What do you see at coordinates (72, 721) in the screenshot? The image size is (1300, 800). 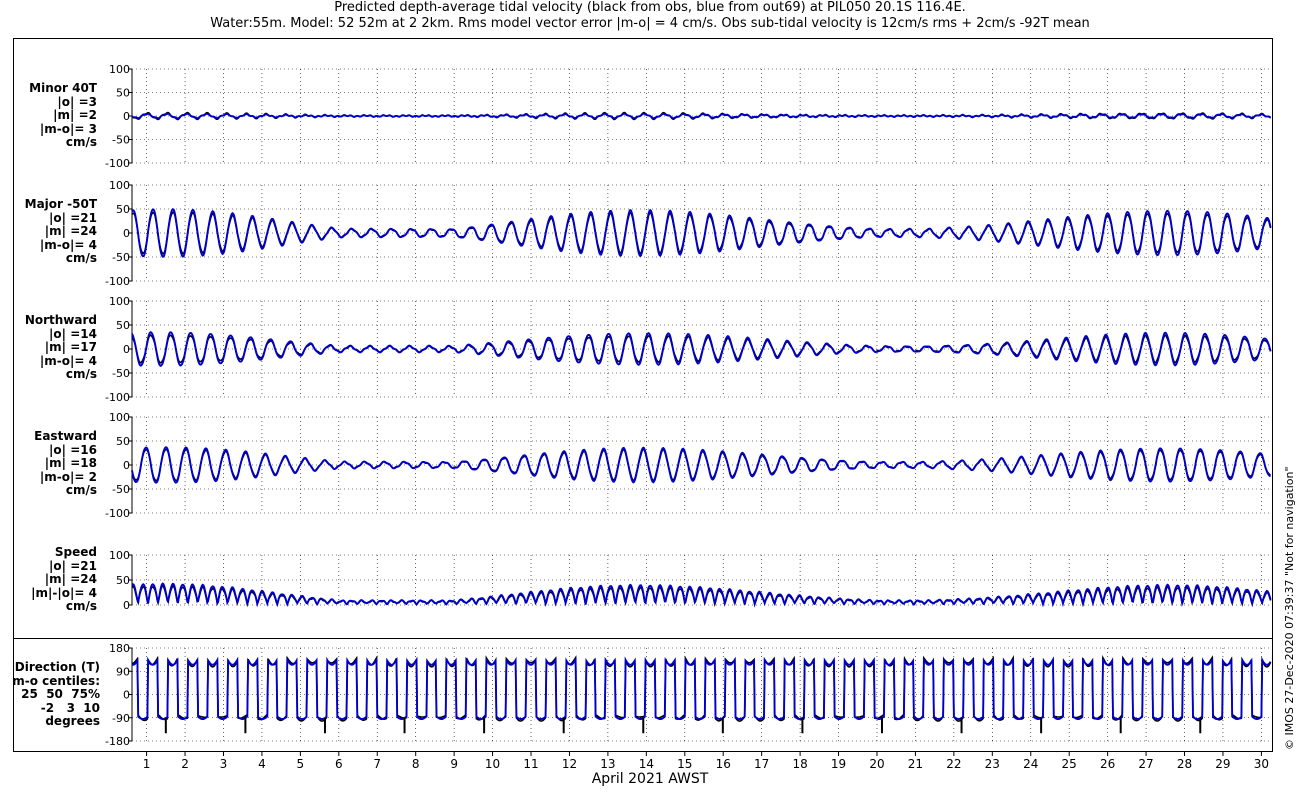 I see `panel-dir-line-5: degrees` at bounding box center [72, 721].